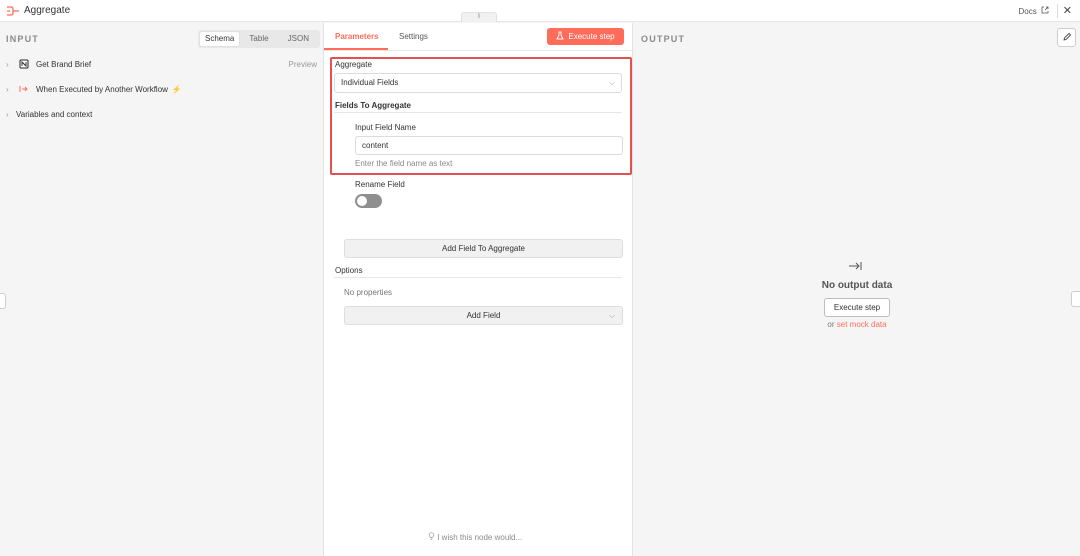 Image resolution: width=1080 pixels, height=556 pixels. What do you see at coordinates (385, 127) in the screenshot?
I see `input-field-name-label: Input Field Name` at bounding box center [385, 127].